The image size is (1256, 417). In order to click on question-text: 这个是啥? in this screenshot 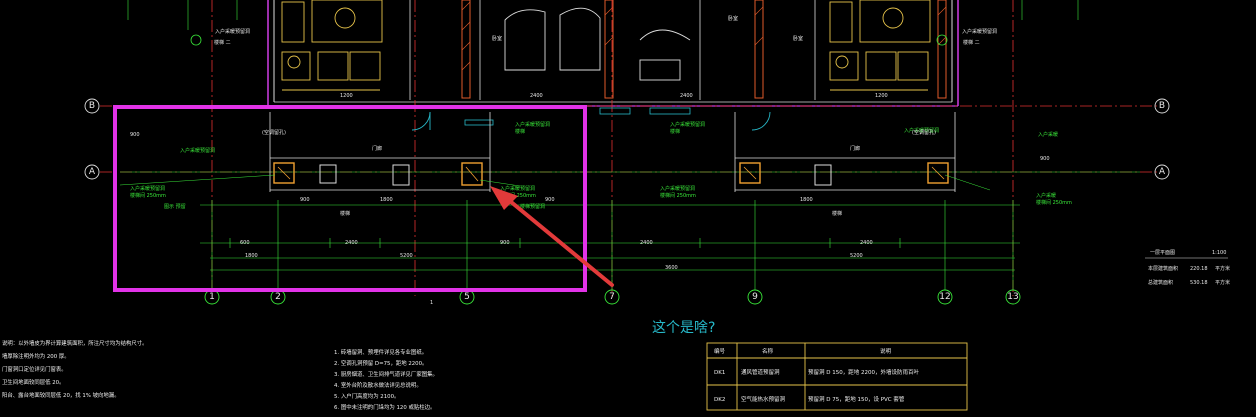, I will do `click(683, 327)`.